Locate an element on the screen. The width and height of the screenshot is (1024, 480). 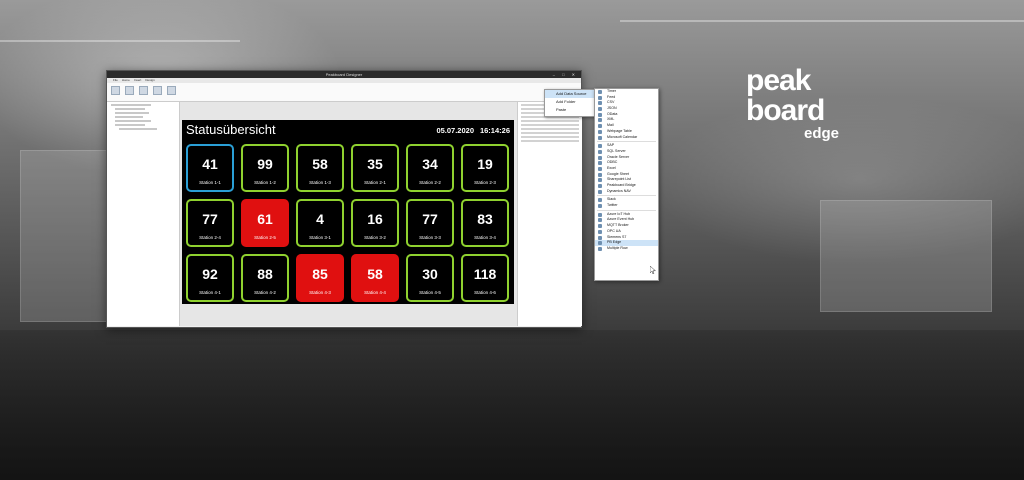
station-tile: 77 Station 2-4 is located at coordinates (210, 223).